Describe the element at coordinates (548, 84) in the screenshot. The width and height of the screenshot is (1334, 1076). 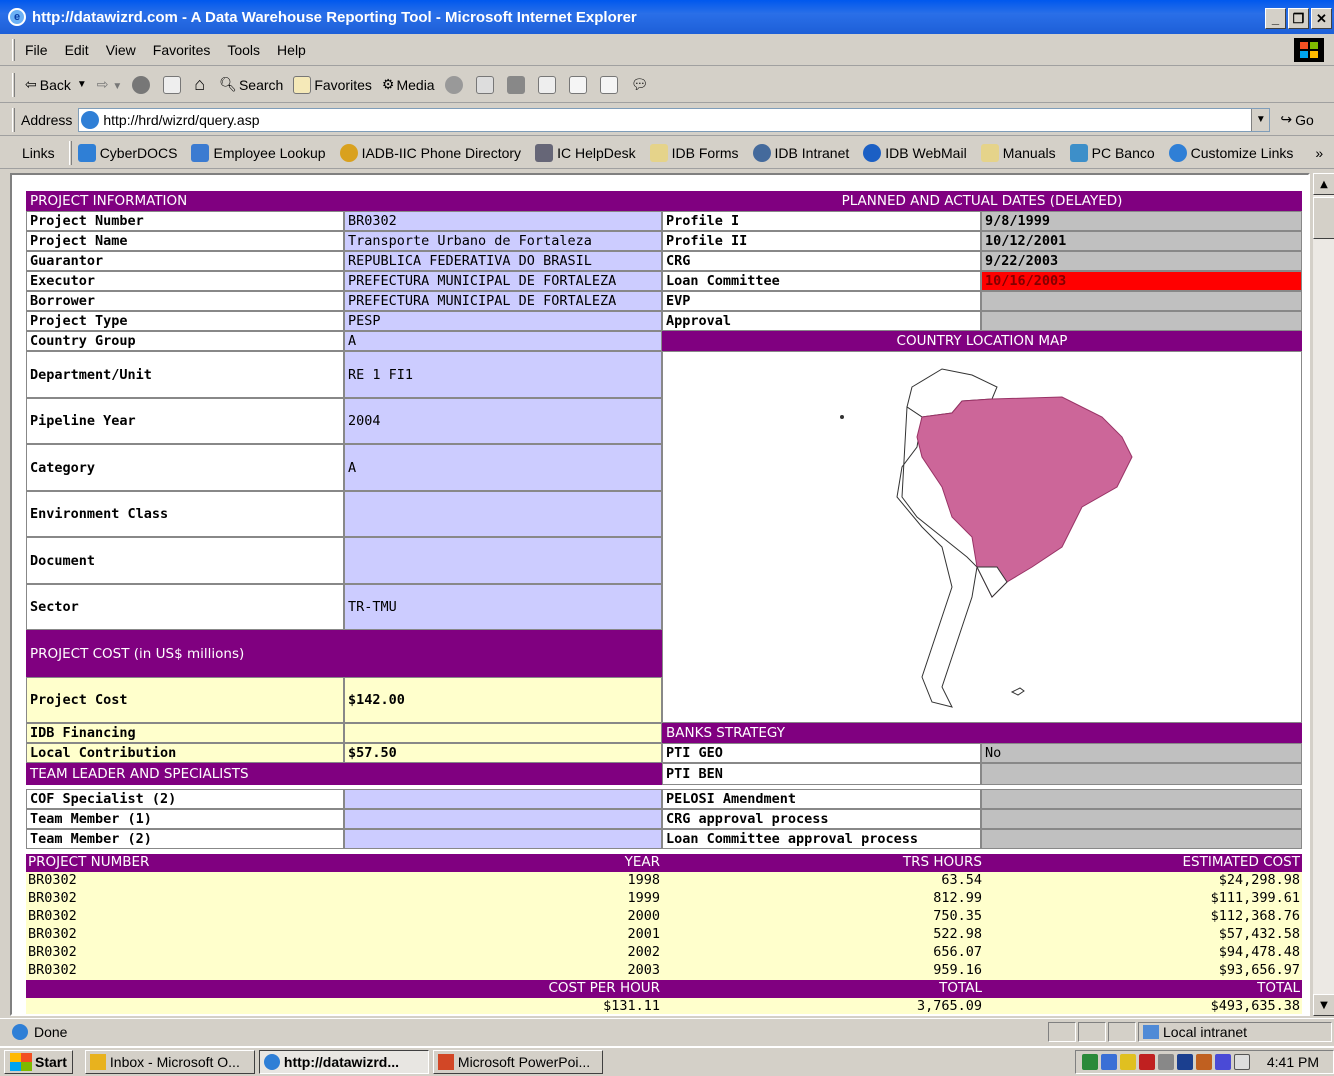
I see `edit-button` at that location.